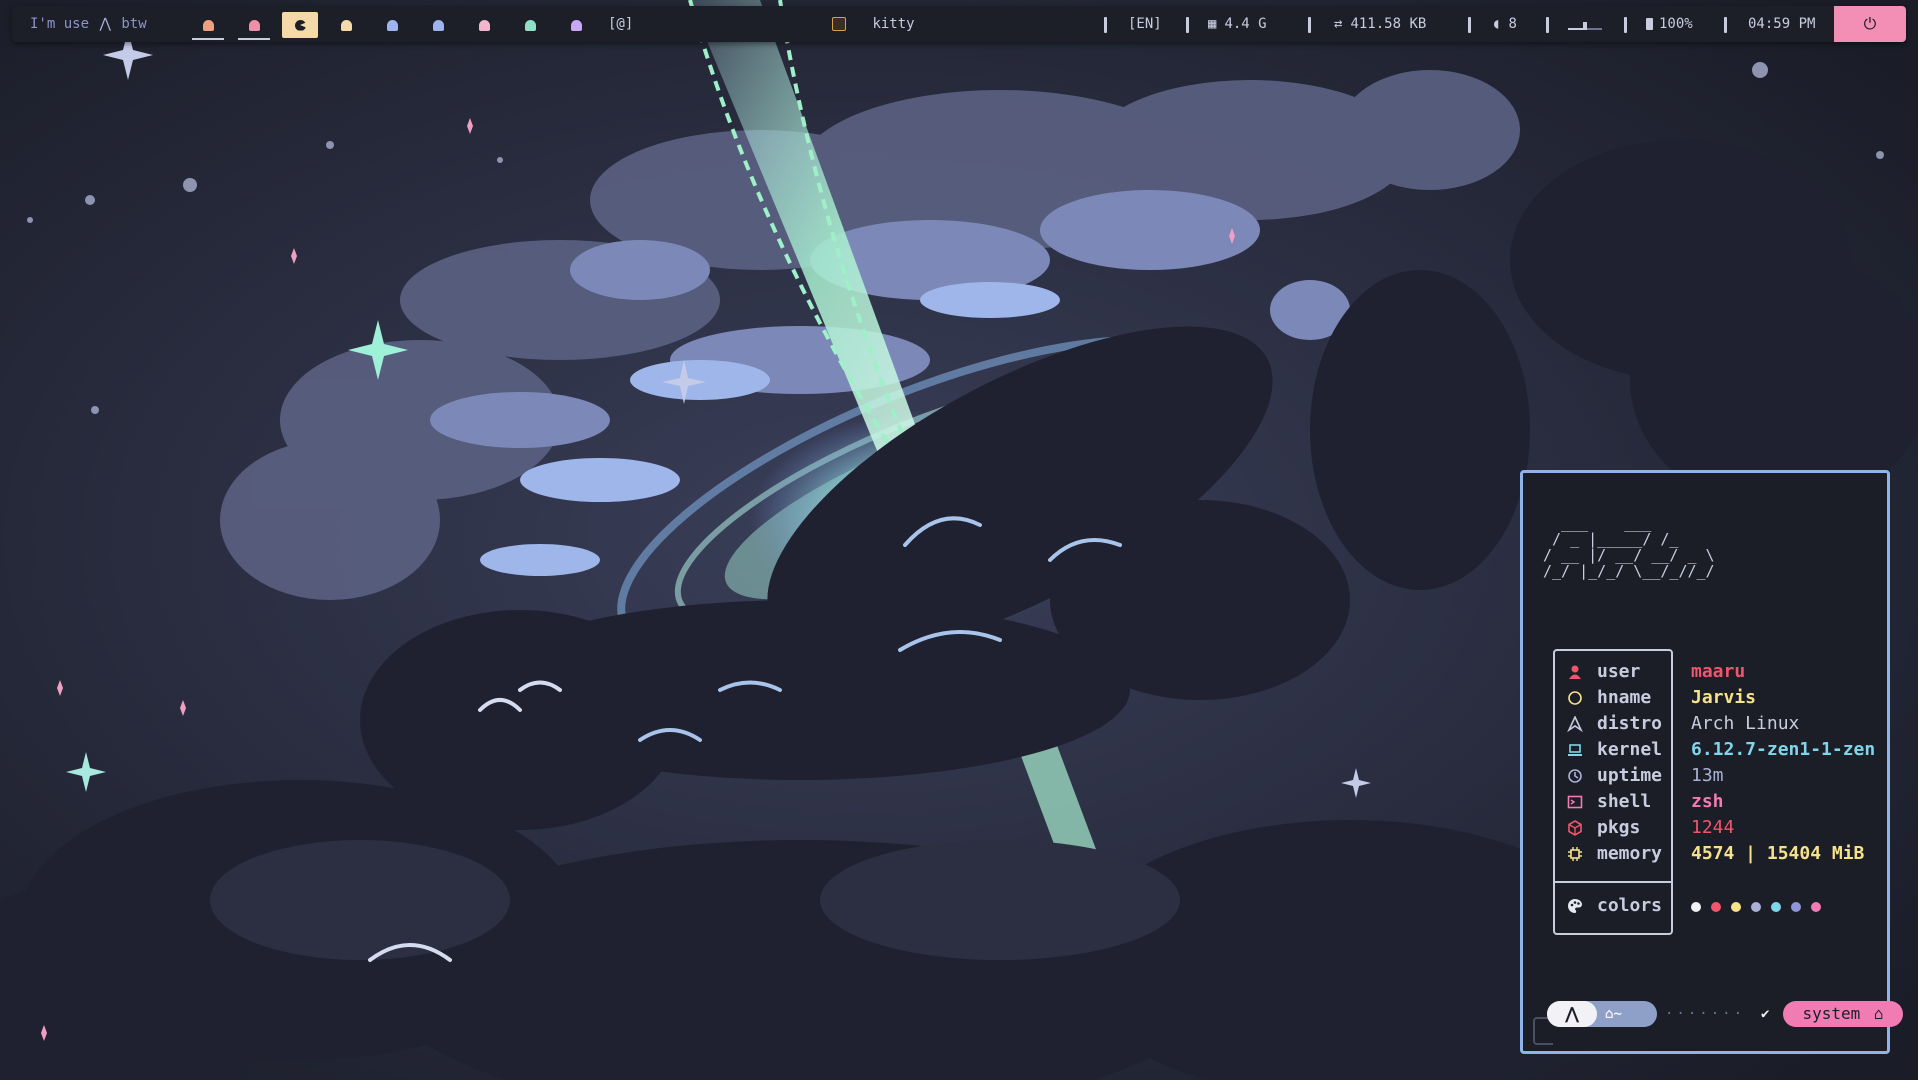 This screenshot has width=1918, height=1080. Describe the element at coordinates (1212, 24) in the screenshot. I see `ram-icon: ▦` at that location.